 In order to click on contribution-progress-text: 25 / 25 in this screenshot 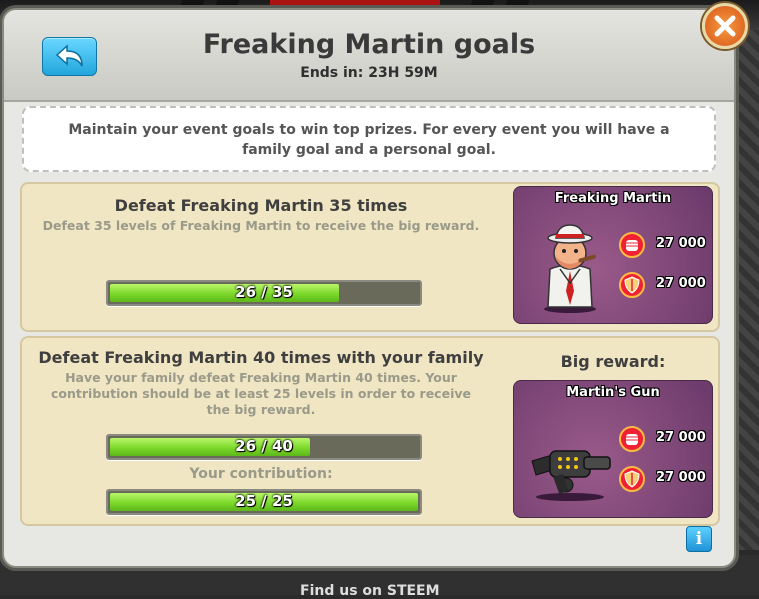, I will do `click(264, 501)`.